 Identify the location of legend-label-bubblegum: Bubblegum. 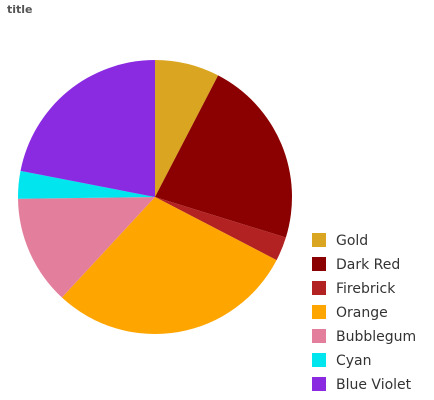
(376, 337).